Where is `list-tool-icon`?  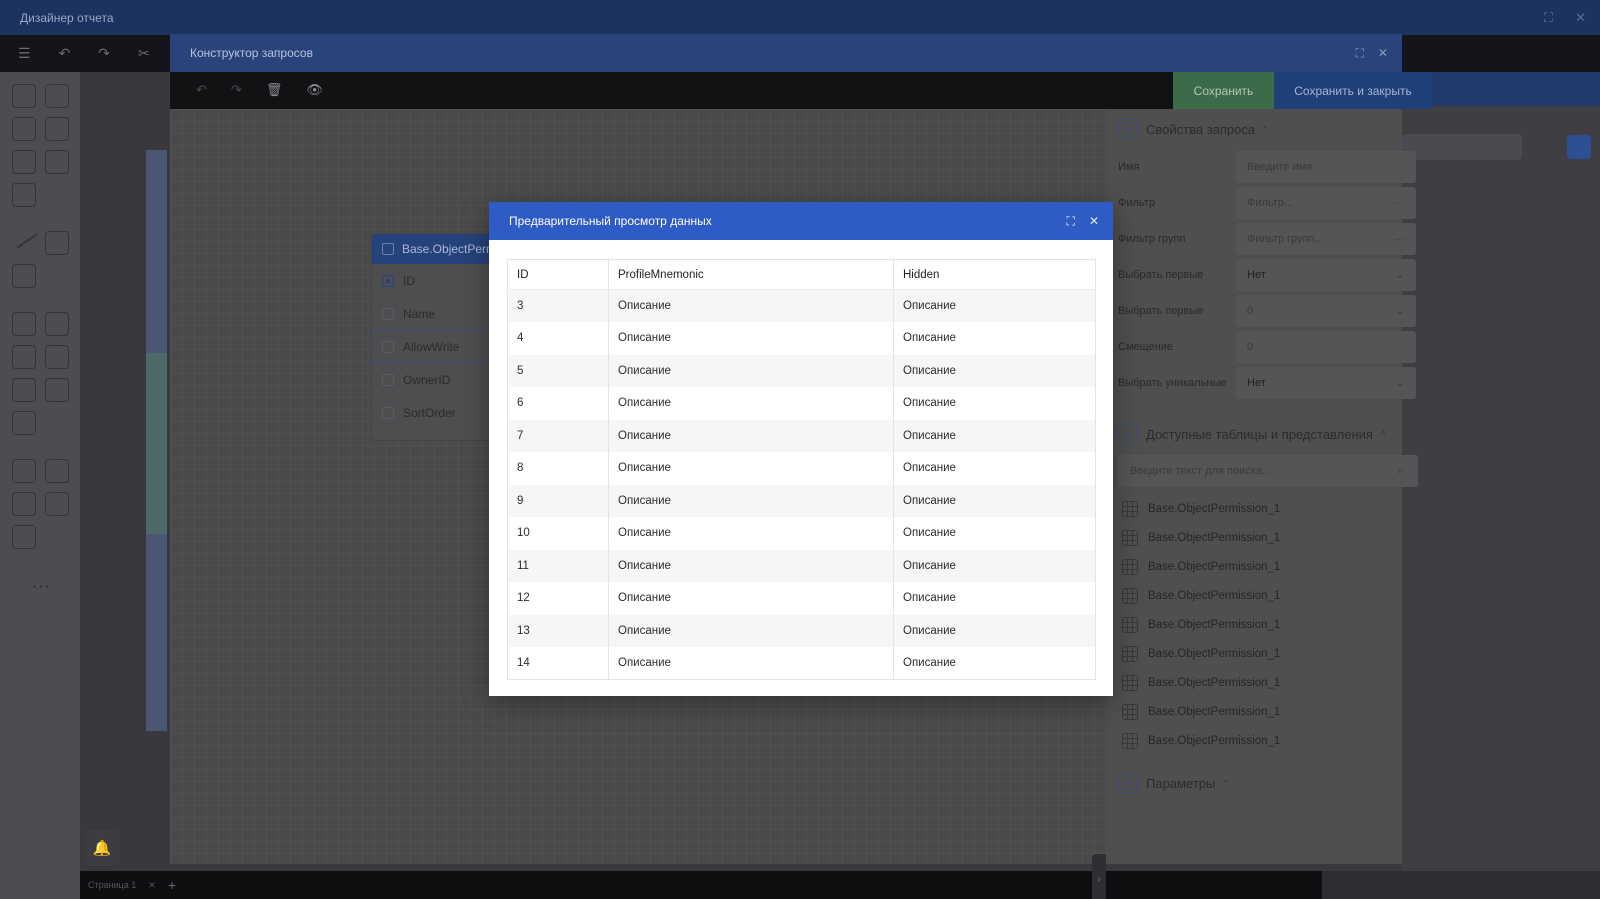 list-tool-icon is located at coordinates (24, 504).